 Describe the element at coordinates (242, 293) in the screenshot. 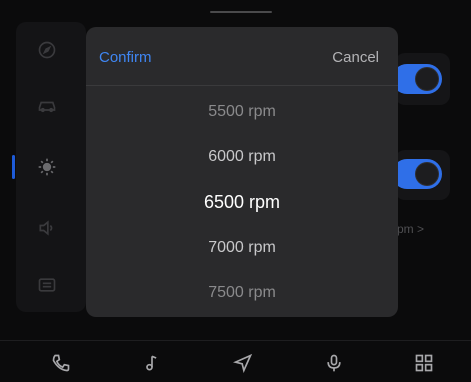

I see `picker-option: 7500 rpm` at that location.